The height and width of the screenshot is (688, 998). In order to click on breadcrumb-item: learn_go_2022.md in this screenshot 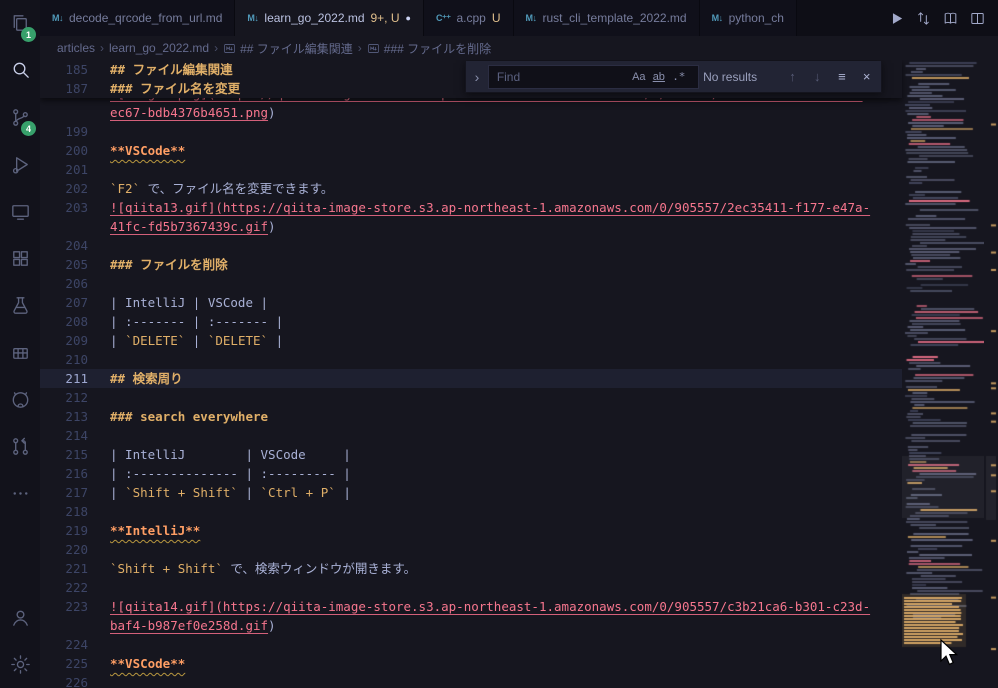, I will do `click(159, 48)`.